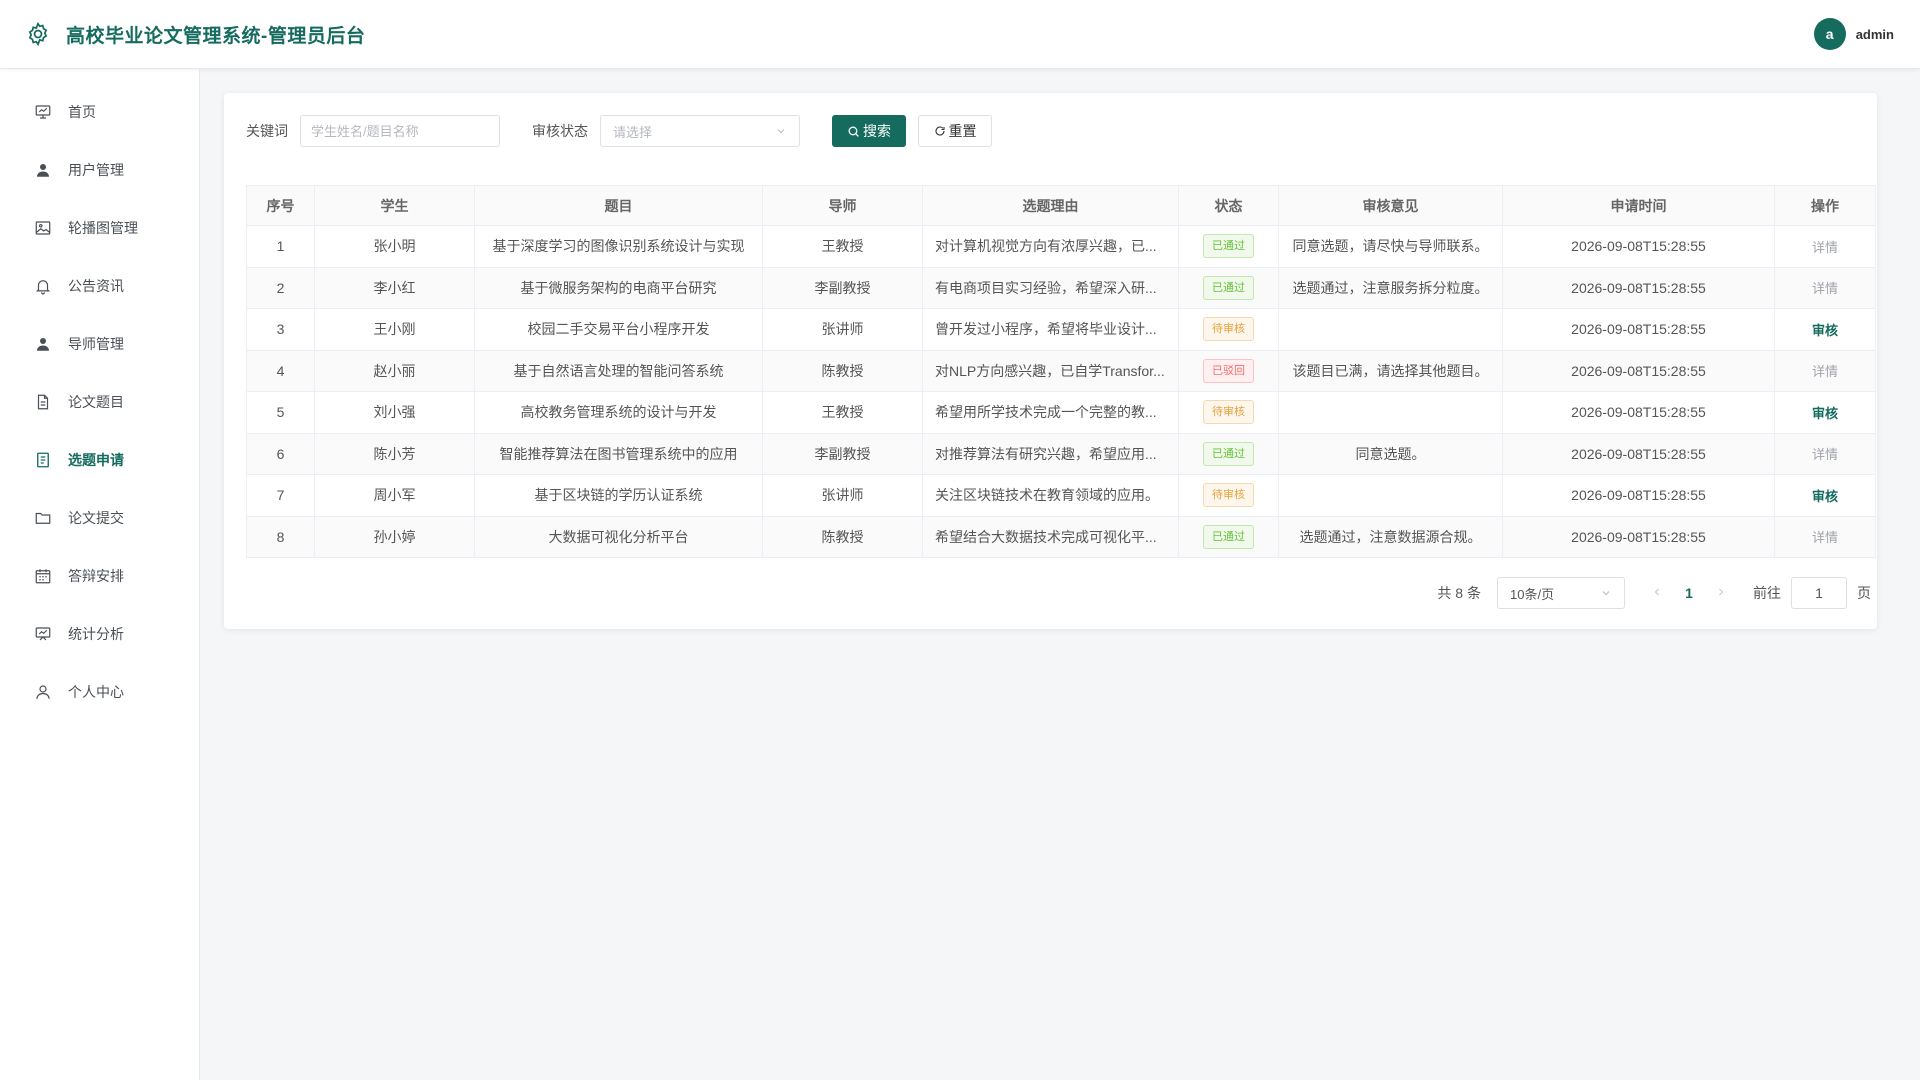 The width and height of the screenshot is (1920, 1080). What do you see at coordinates (96, 460) in the screenshot?
I see `sidebar-item-label: 选题申请` at bounding box center [96, 460].